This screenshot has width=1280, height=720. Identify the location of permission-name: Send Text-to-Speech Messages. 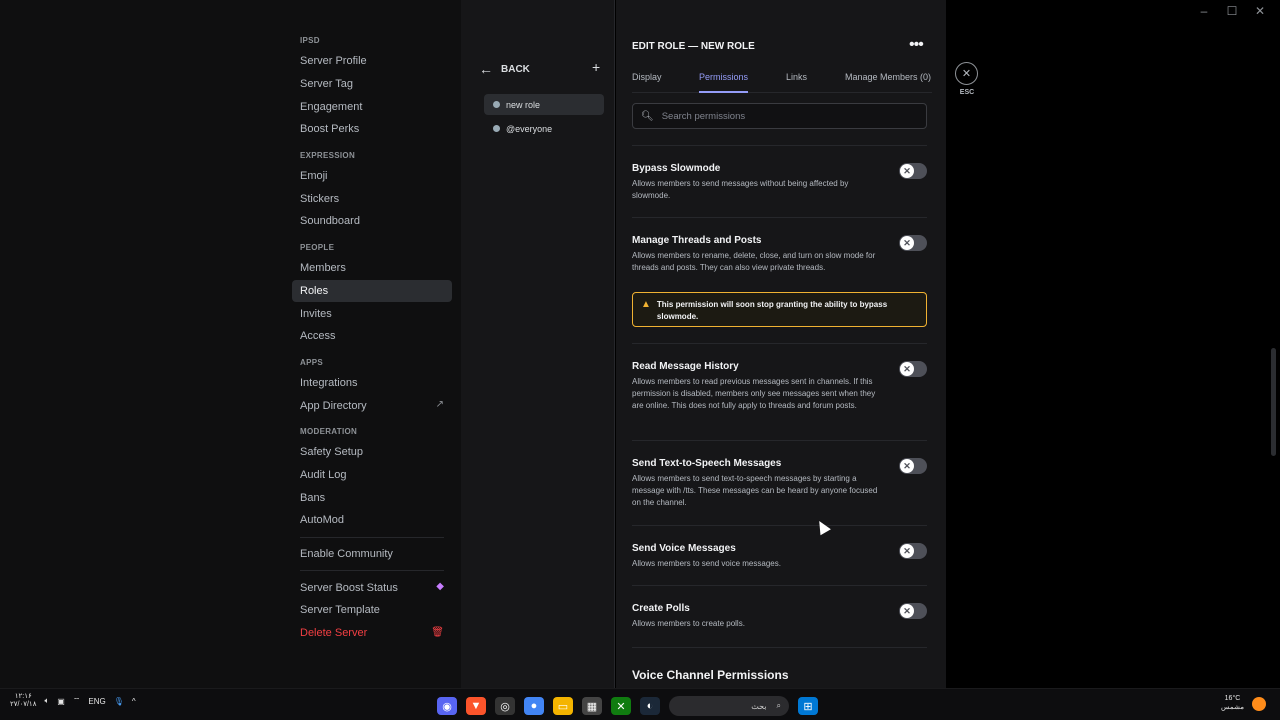
(707, 463).